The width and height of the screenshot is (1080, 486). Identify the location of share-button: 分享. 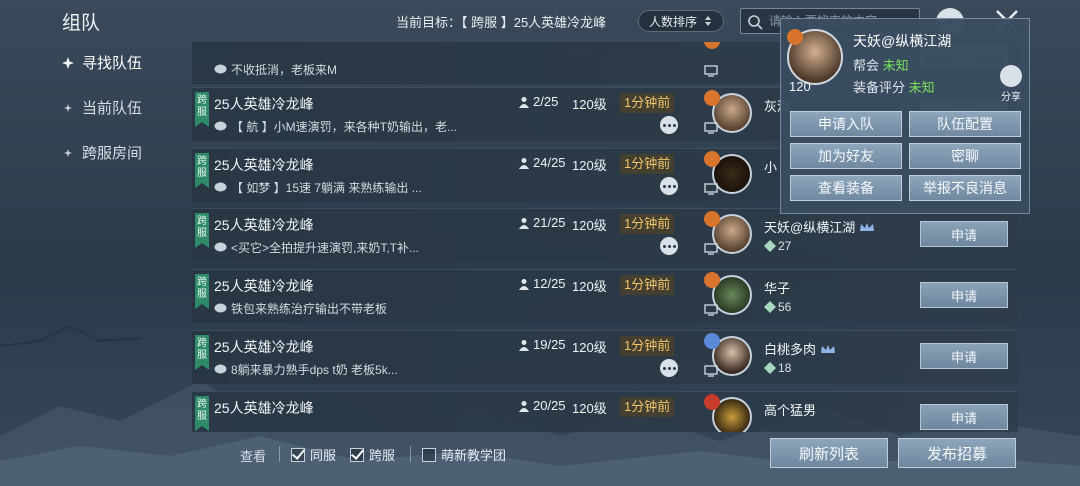
(1011, 84).